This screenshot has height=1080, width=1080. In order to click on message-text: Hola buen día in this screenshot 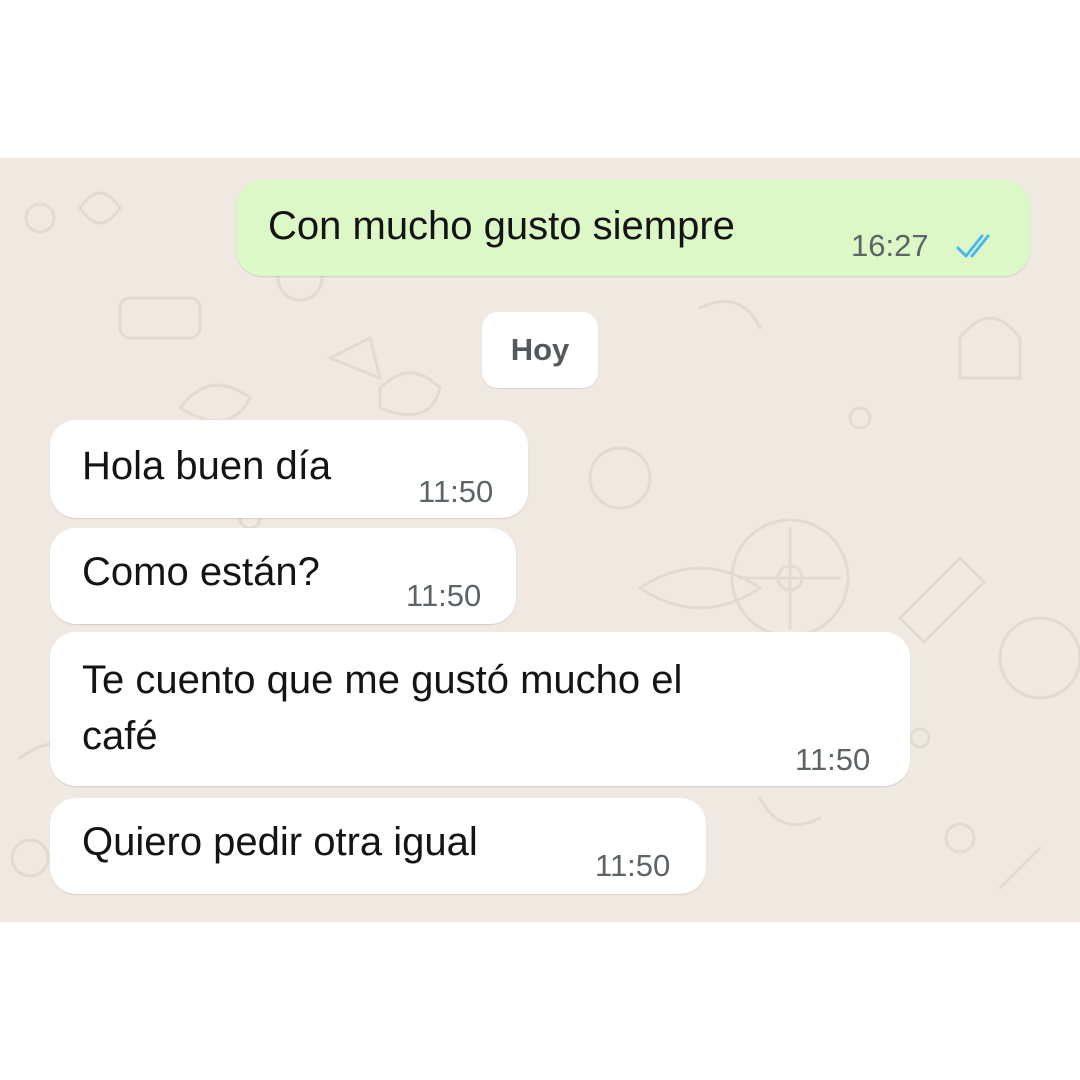, I will do `click(207, 466)`.